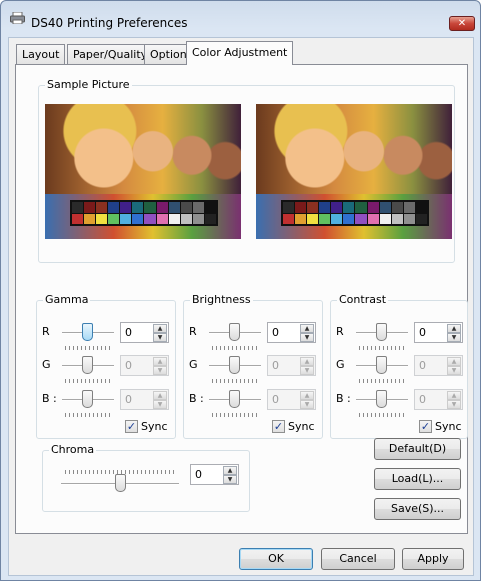 This screenshot has width=481, height=581. Describe the element at coordinates (422, 332) in the screenshot. I see `contrast-r-value: 0` at that location.